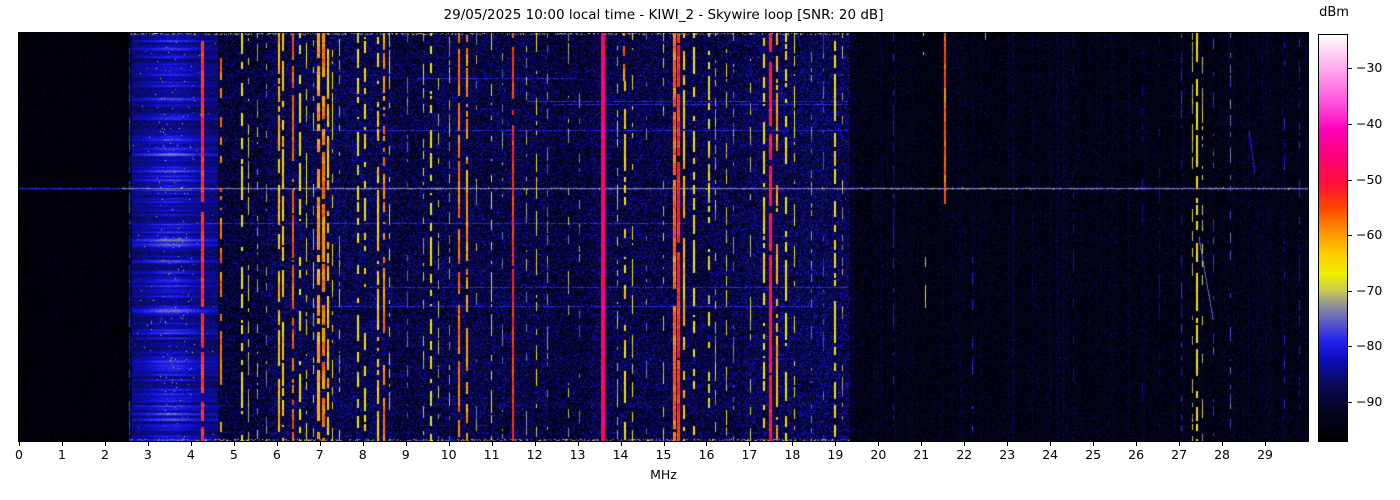 The width and height of the screenshot is (1400, 500). Describe the element at coordinates (1334, 12) in the screenshot. I see `colorbar-label: dBm` at that location.